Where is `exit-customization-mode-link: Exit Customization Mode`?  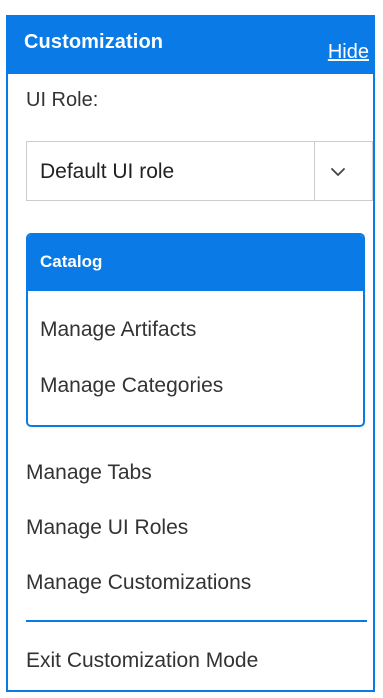
exit-customization-mode-link: Exit Customization Mode is located at coordinates (142, 661).